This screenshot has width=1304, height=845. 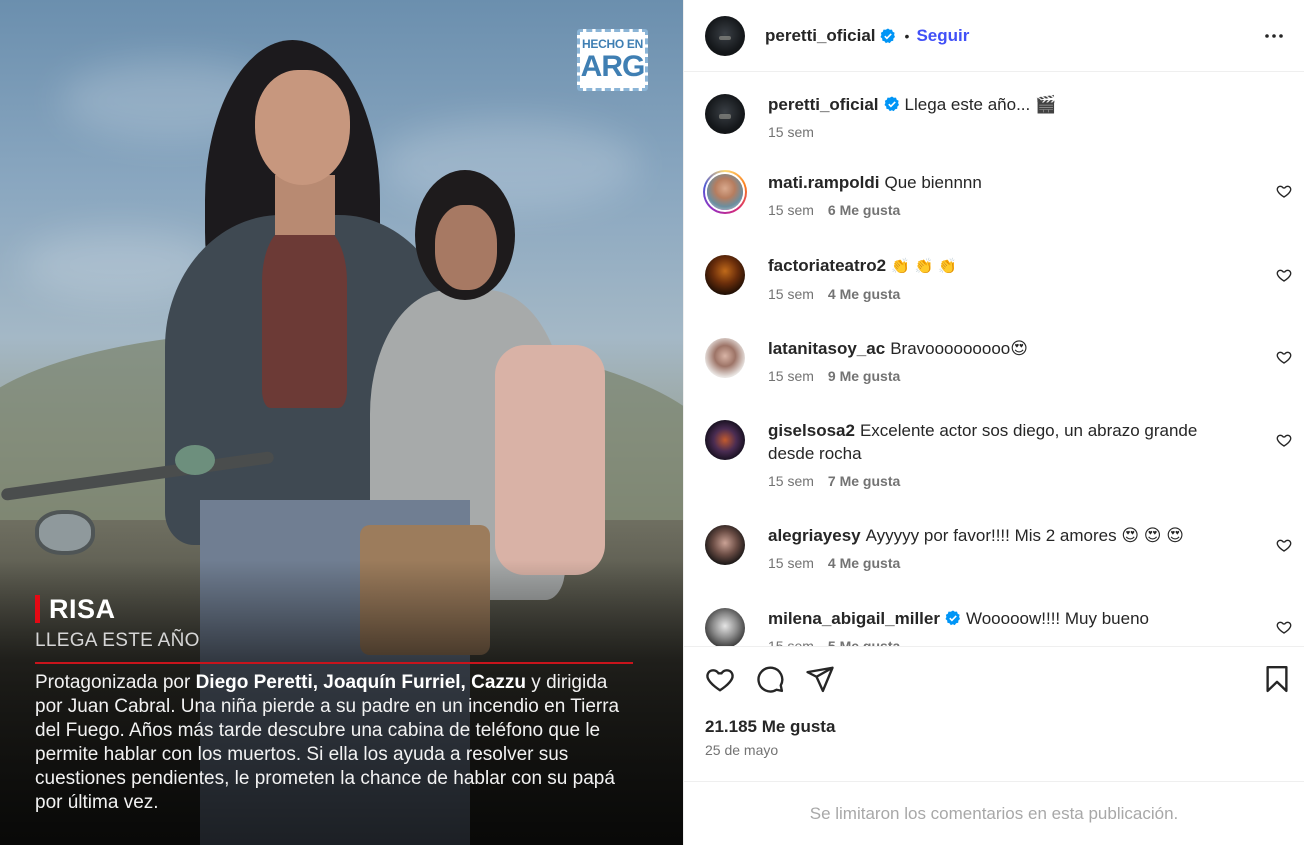 I want to click on woman-face, so click(x=302, y=127).